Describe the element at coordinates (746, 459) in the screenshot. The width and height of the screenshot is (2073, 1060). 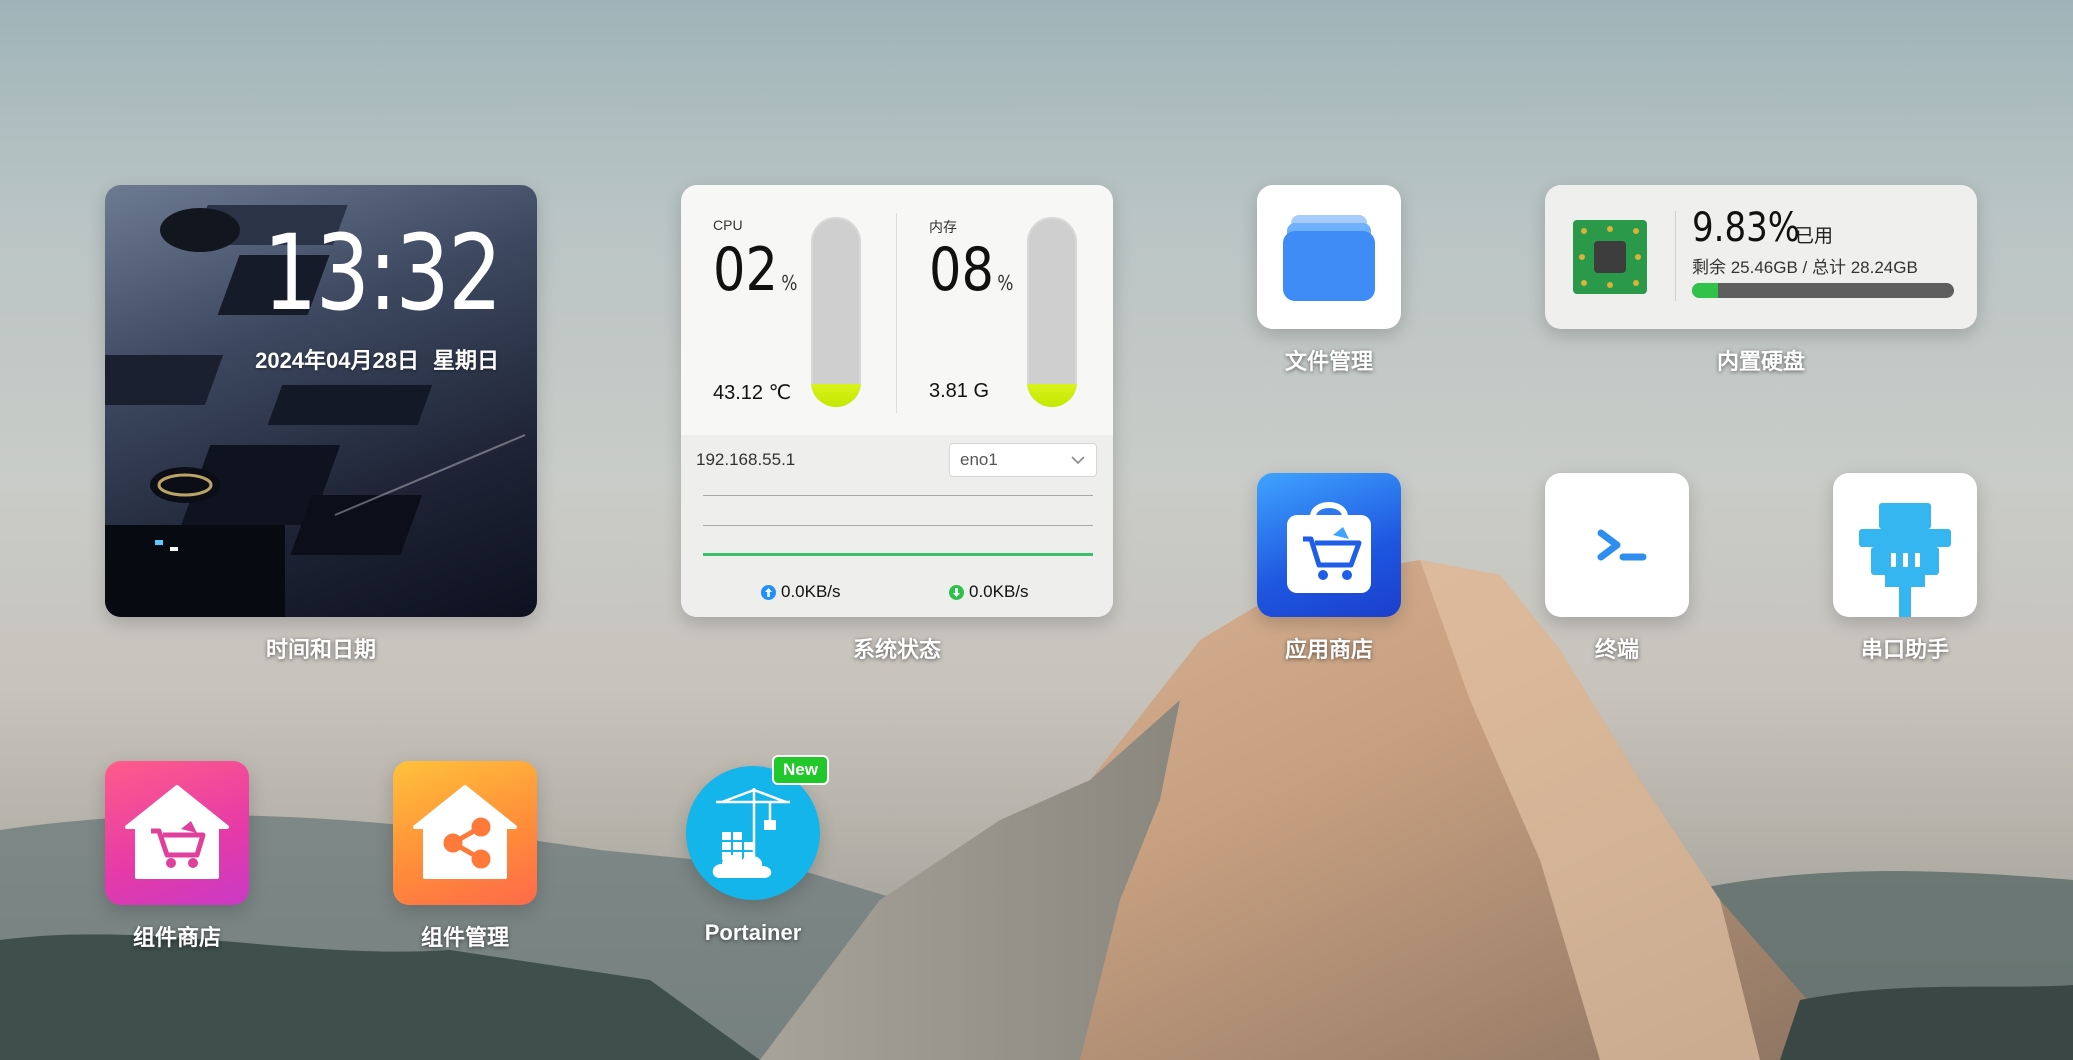
I see `ip-address: 192.168.55.1` at that location.